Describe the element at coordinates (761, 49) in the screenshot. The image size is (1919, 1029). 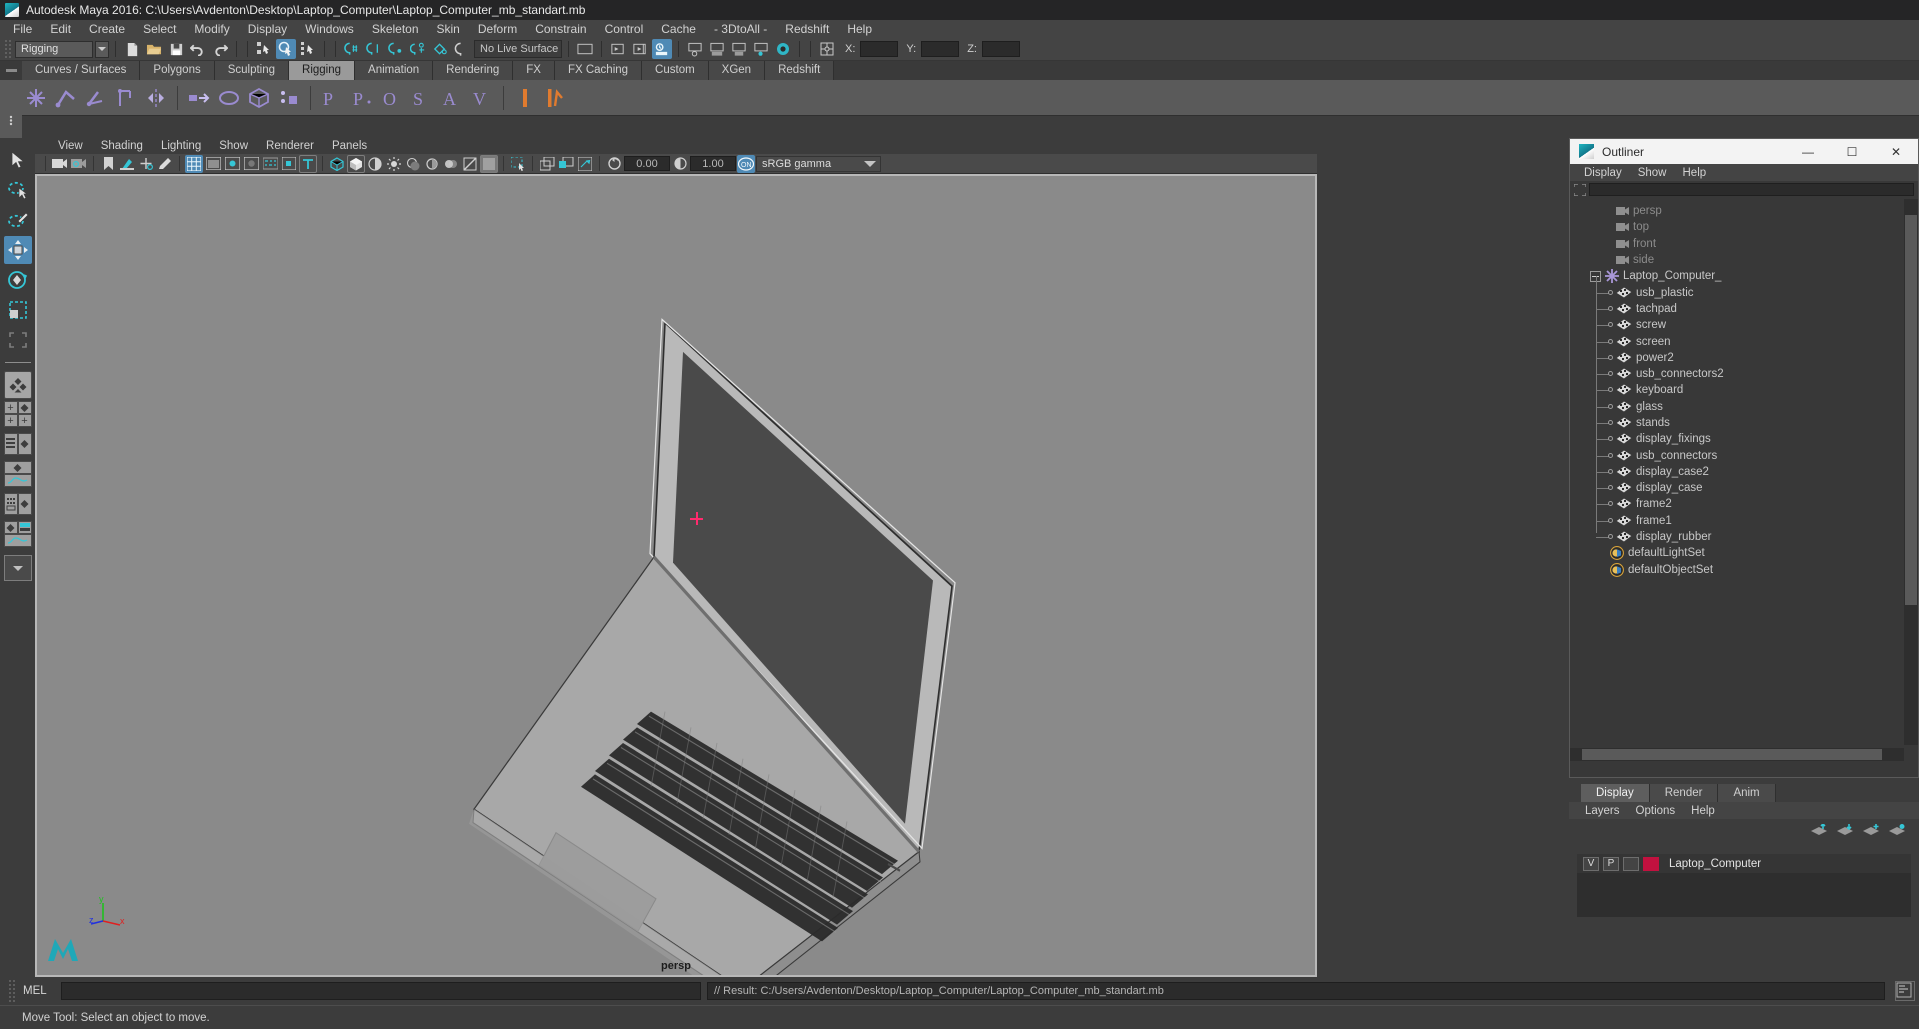
I see `open-light-editor-icon` at that location.